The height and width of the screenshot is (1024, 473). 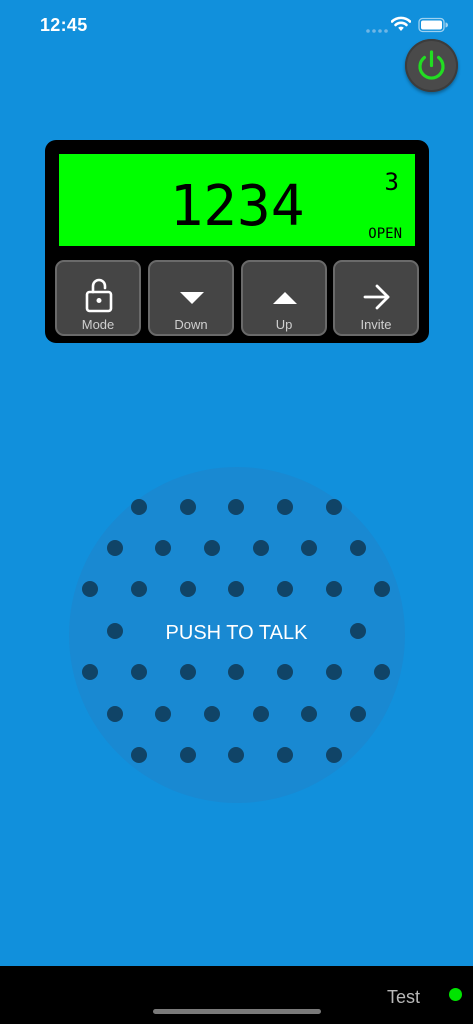 I want to click on unlocked-padlock-icon, so click(x=99, y=295).